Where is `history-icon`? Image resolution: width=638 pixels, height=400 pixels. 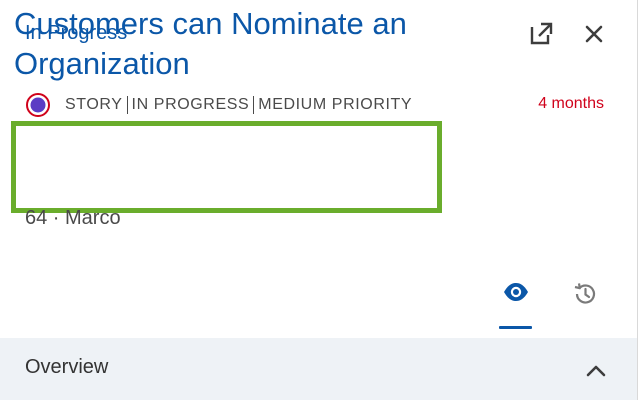
history-icon is located at coordinates (585, 293).